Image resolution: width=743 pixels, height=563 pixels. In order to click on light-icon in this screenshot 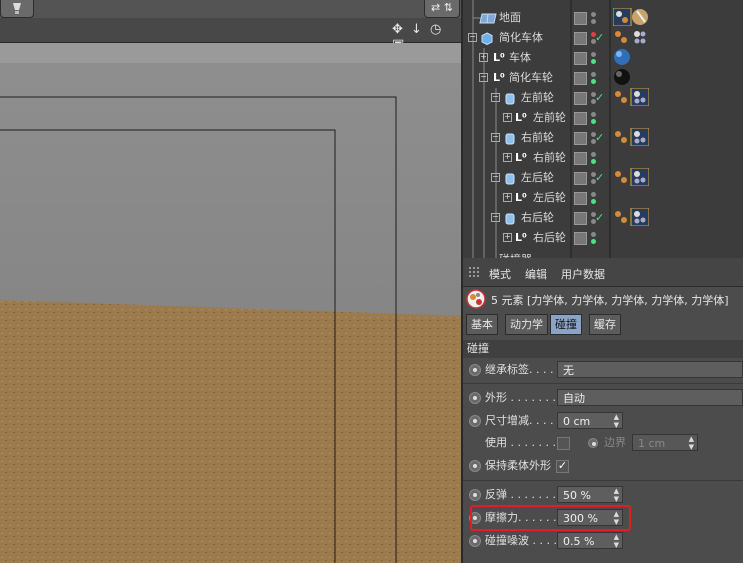, I will do `click(17, 9)`.